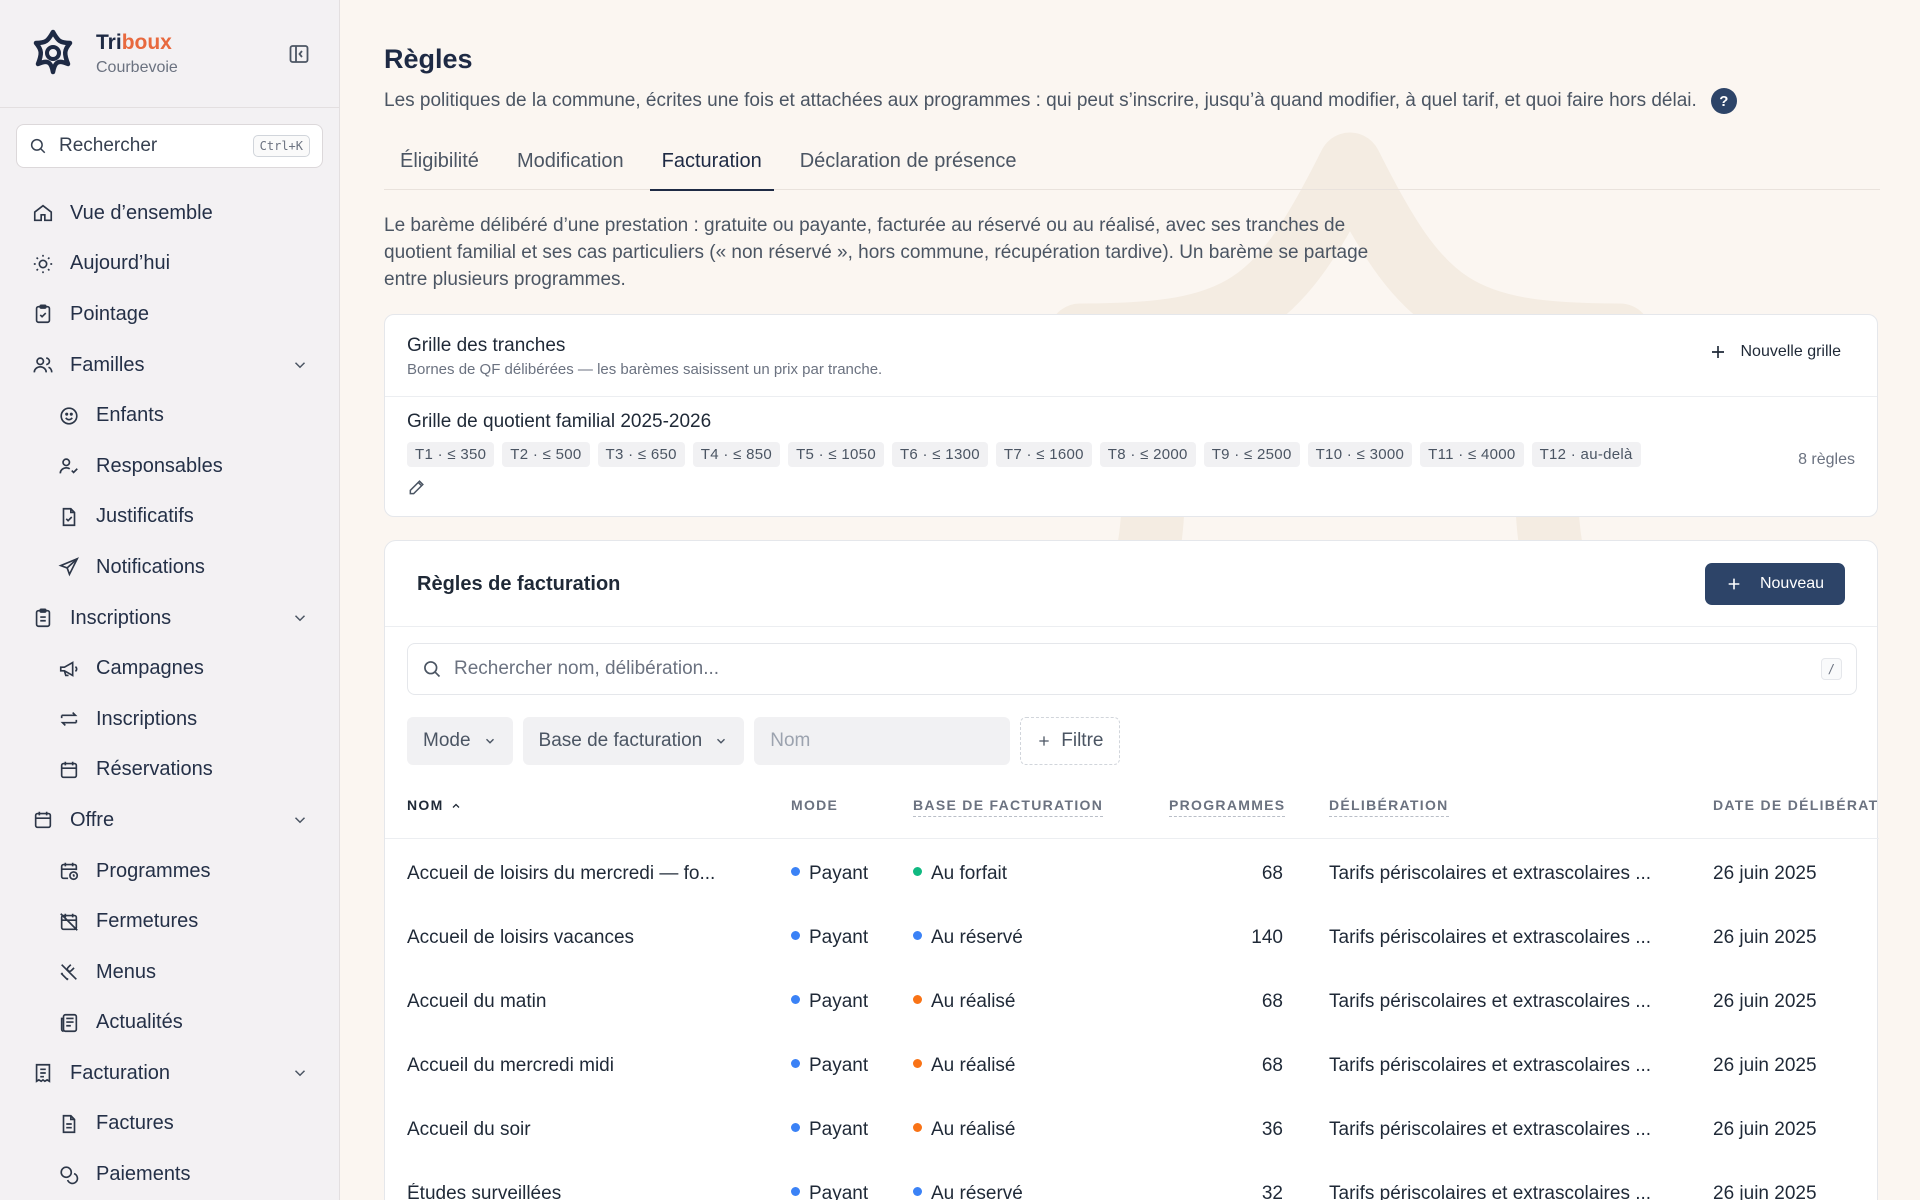 This screenshot has width=1920, height=1200. Describe the element at coordinates (1586, 454) in the screenshot. I see `tranche-chip: T12 · au-delà` at that location.